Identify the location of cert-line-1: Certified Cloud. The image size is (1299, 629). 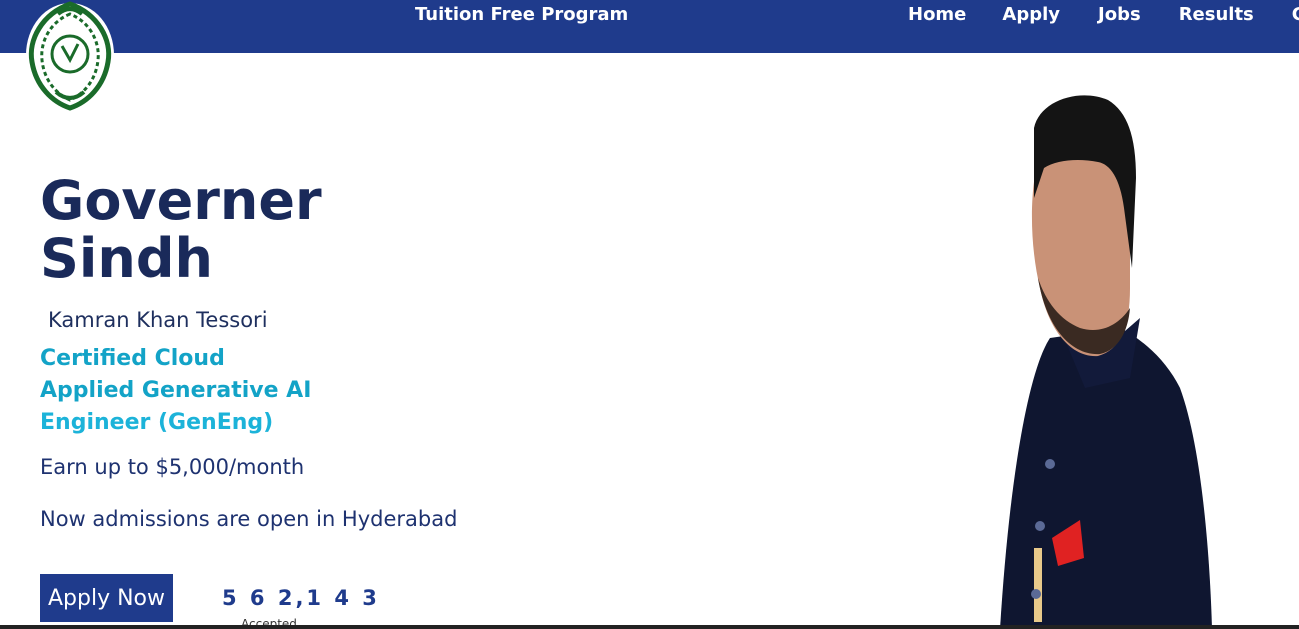
(132, 358).